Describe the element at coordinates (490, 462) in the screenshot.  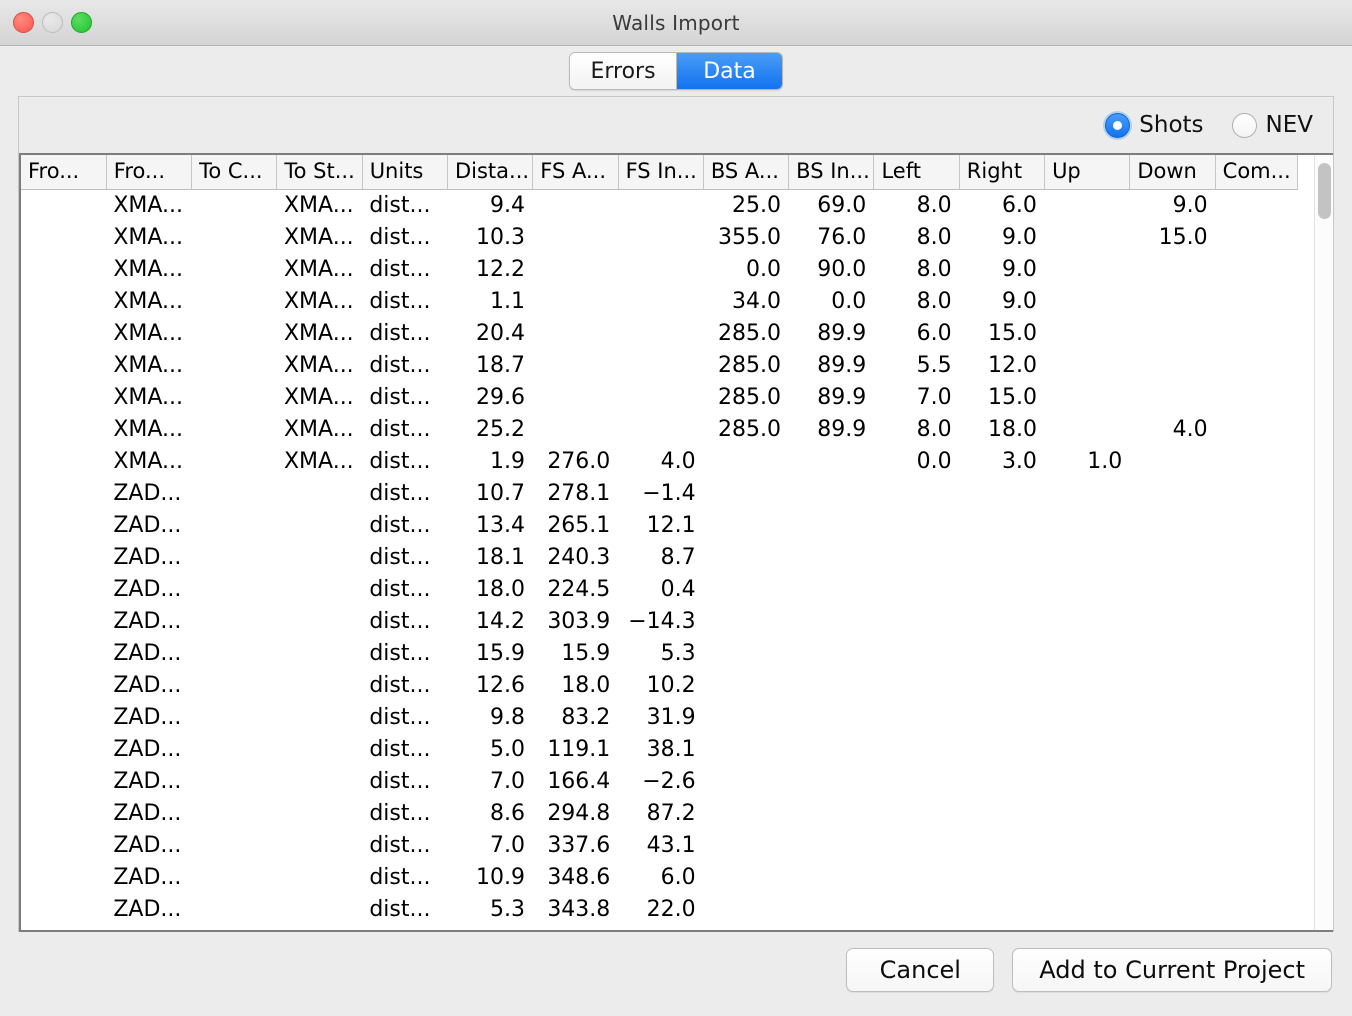
I see `table-cell: 1.9` at that location.